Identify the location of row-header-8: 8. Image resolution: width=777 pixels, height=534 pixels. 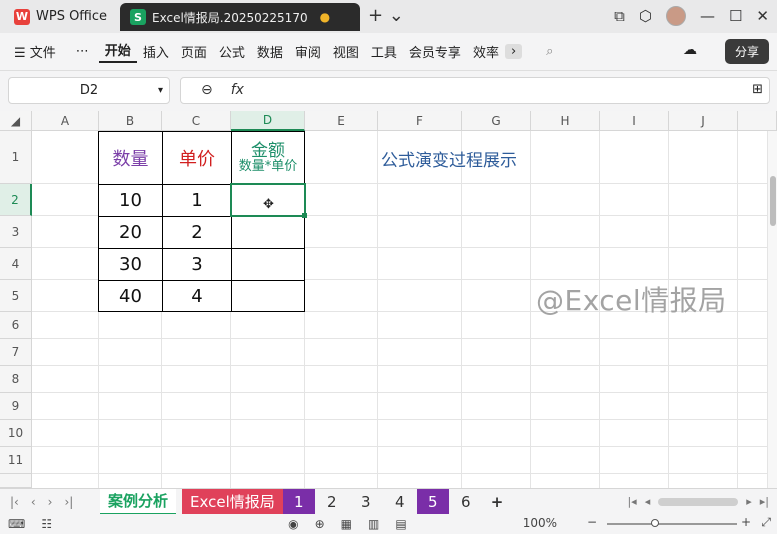
(16, 379).